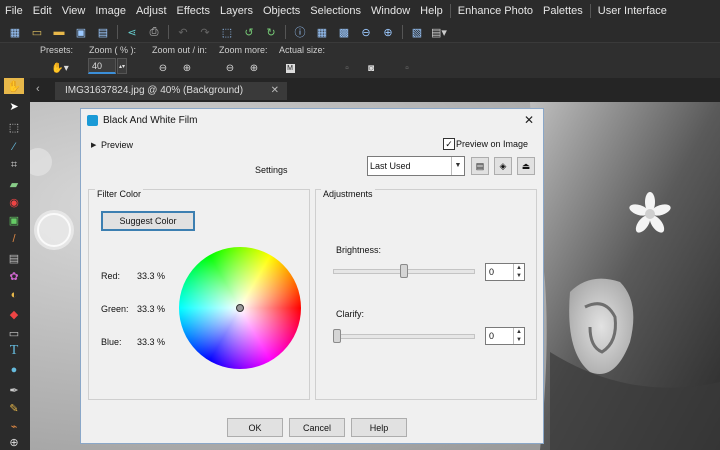  Describe the element at coordinates (371, 68) in the screenshot. I see `fit-image-button: ◙` at that location.